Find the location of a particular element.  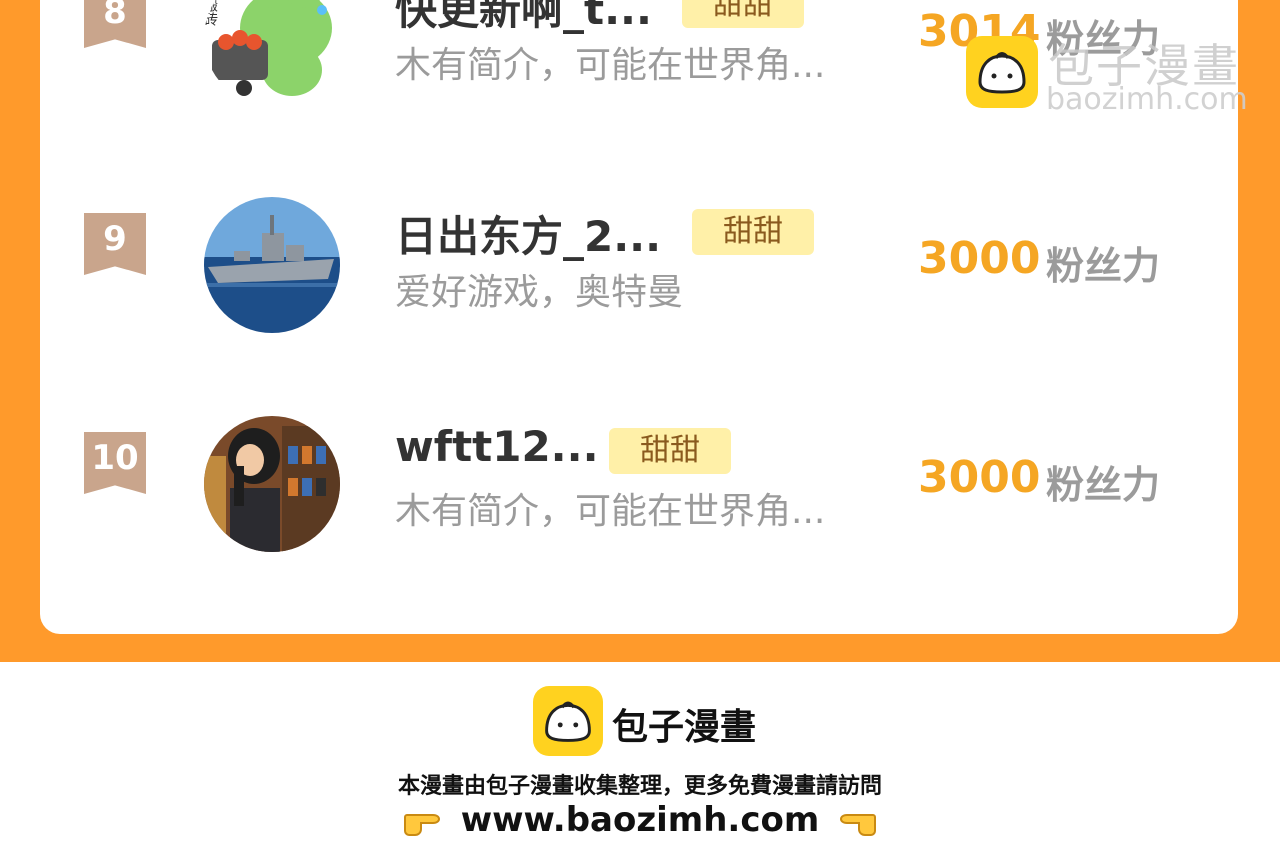

watermark-bun-logo-icon is located at coordinates (1002, 72).